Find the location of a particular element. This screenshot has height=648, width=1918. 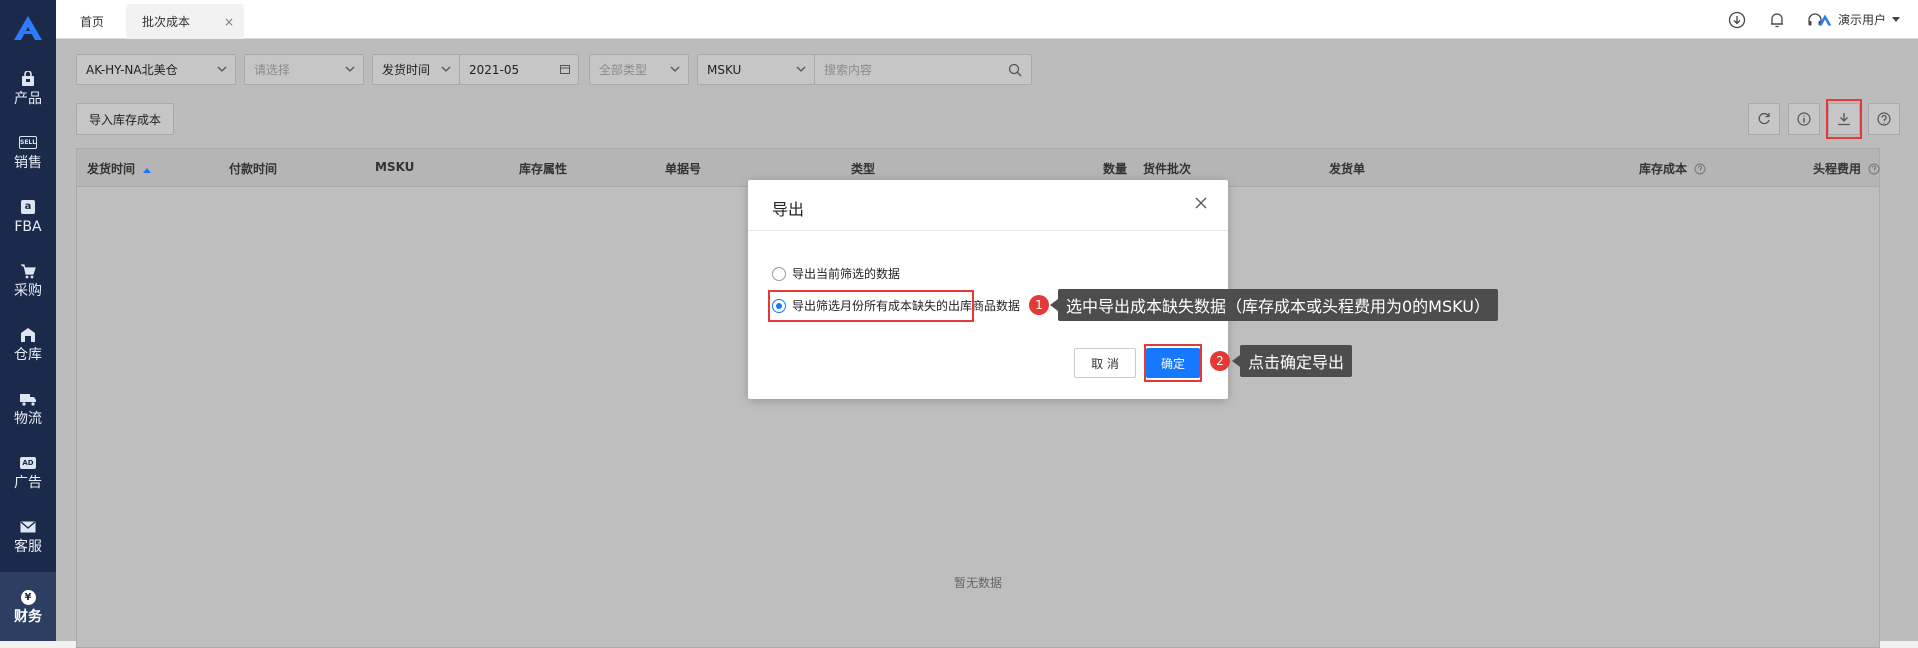

sidebar-item-sales: SELL 销售 is located at coordinates (28, 152).